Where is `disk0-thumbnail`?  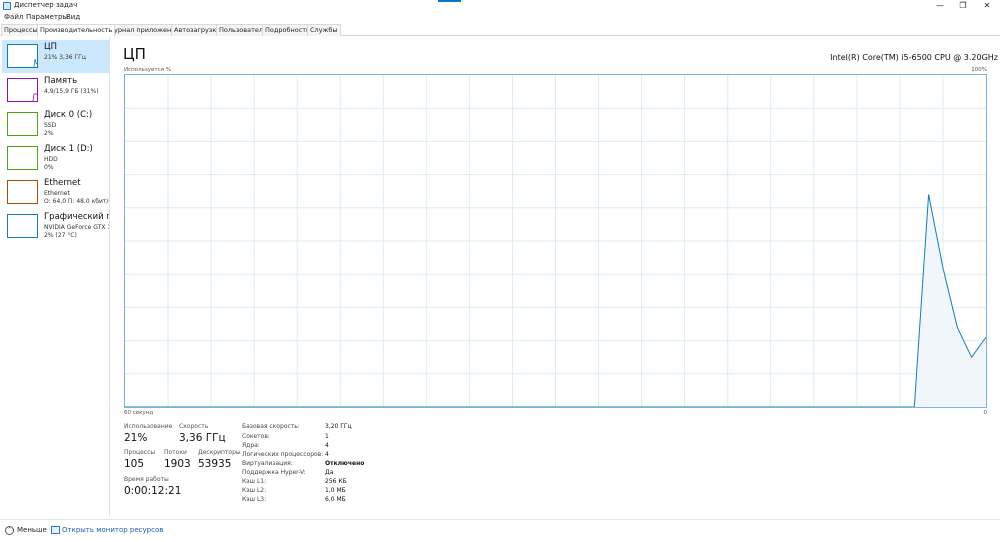
disk0-thumbnail is located at coordinates (22, 124).